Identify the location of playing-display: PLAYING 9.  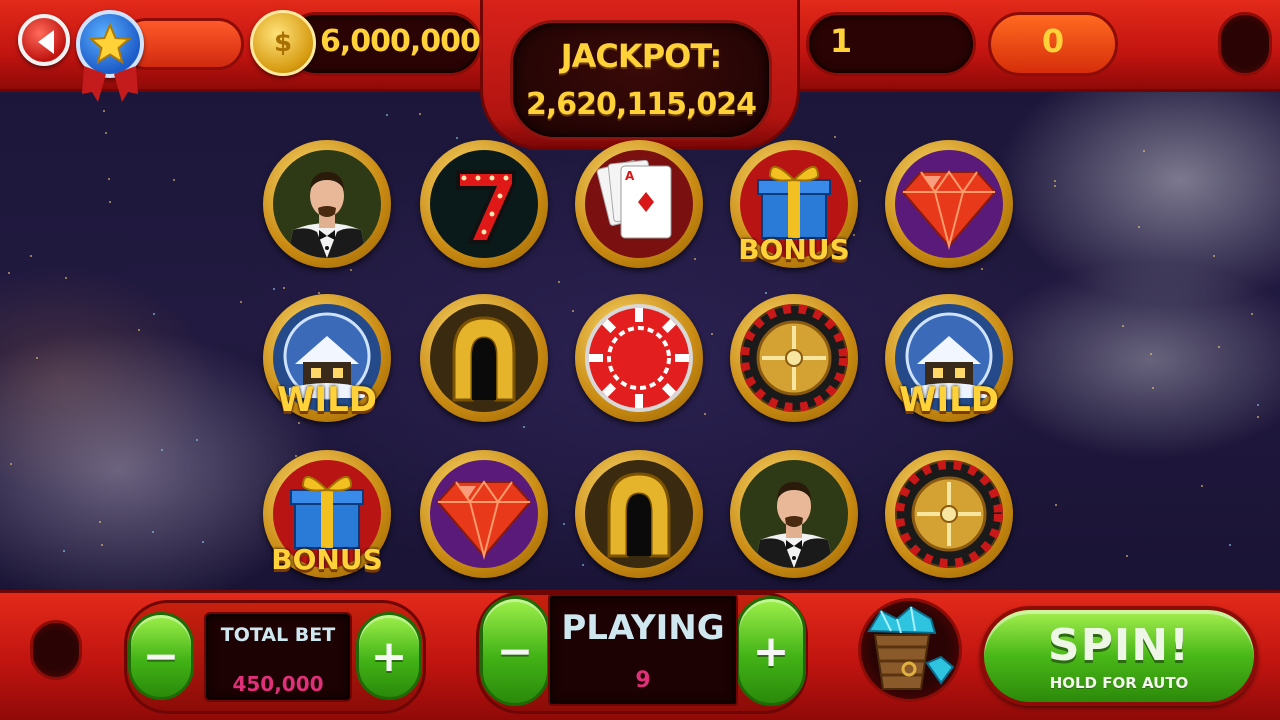
(643, 650).